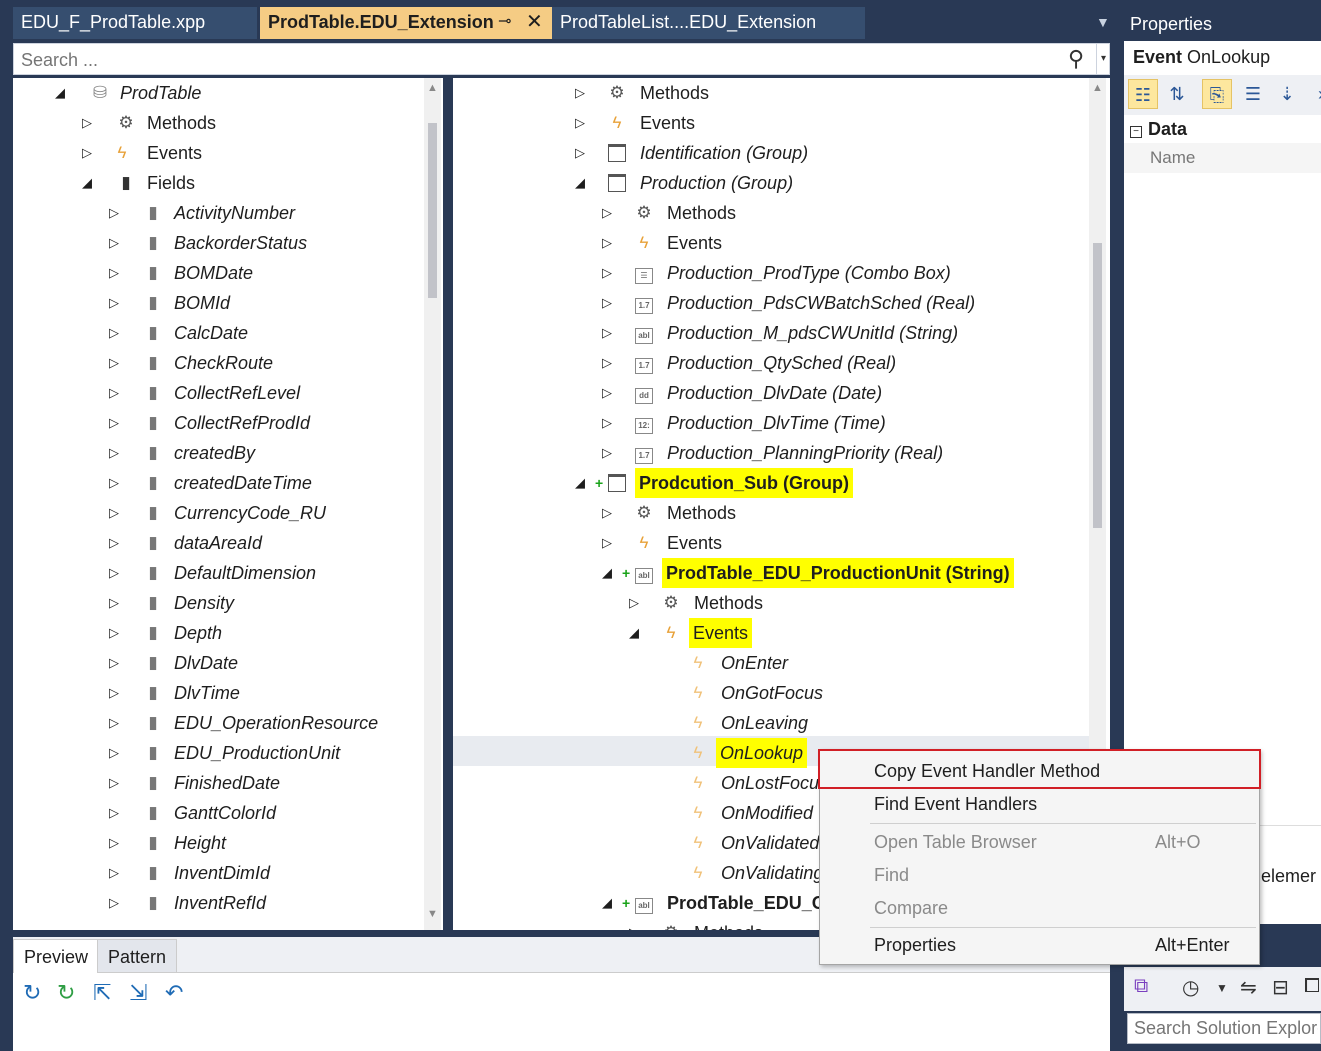 The image size is (1321, 1051). I want to click on collapse-all-icon: ⊟, so click(1280, 987).